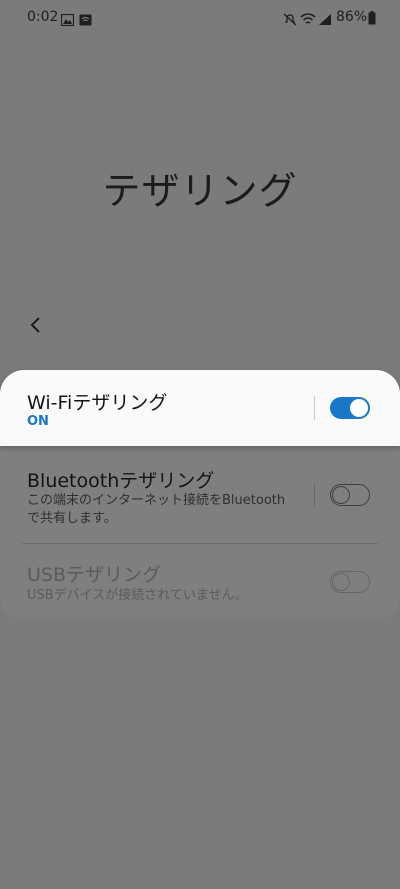  Describe the element at coordinates (97, 403) in the screenshot. I see `wifi-tethering-title: Wi-Fiテザリング` at that location.